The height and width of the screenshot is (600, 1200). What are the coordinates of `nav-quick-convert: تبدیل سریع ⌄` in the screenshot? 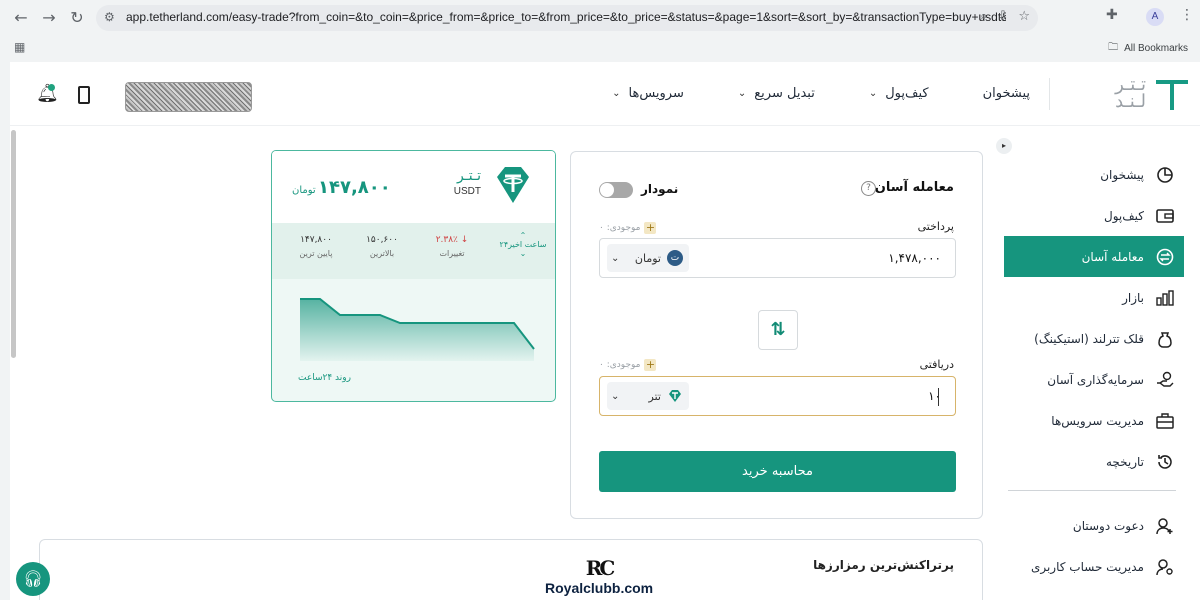 It's located at (776, 93).